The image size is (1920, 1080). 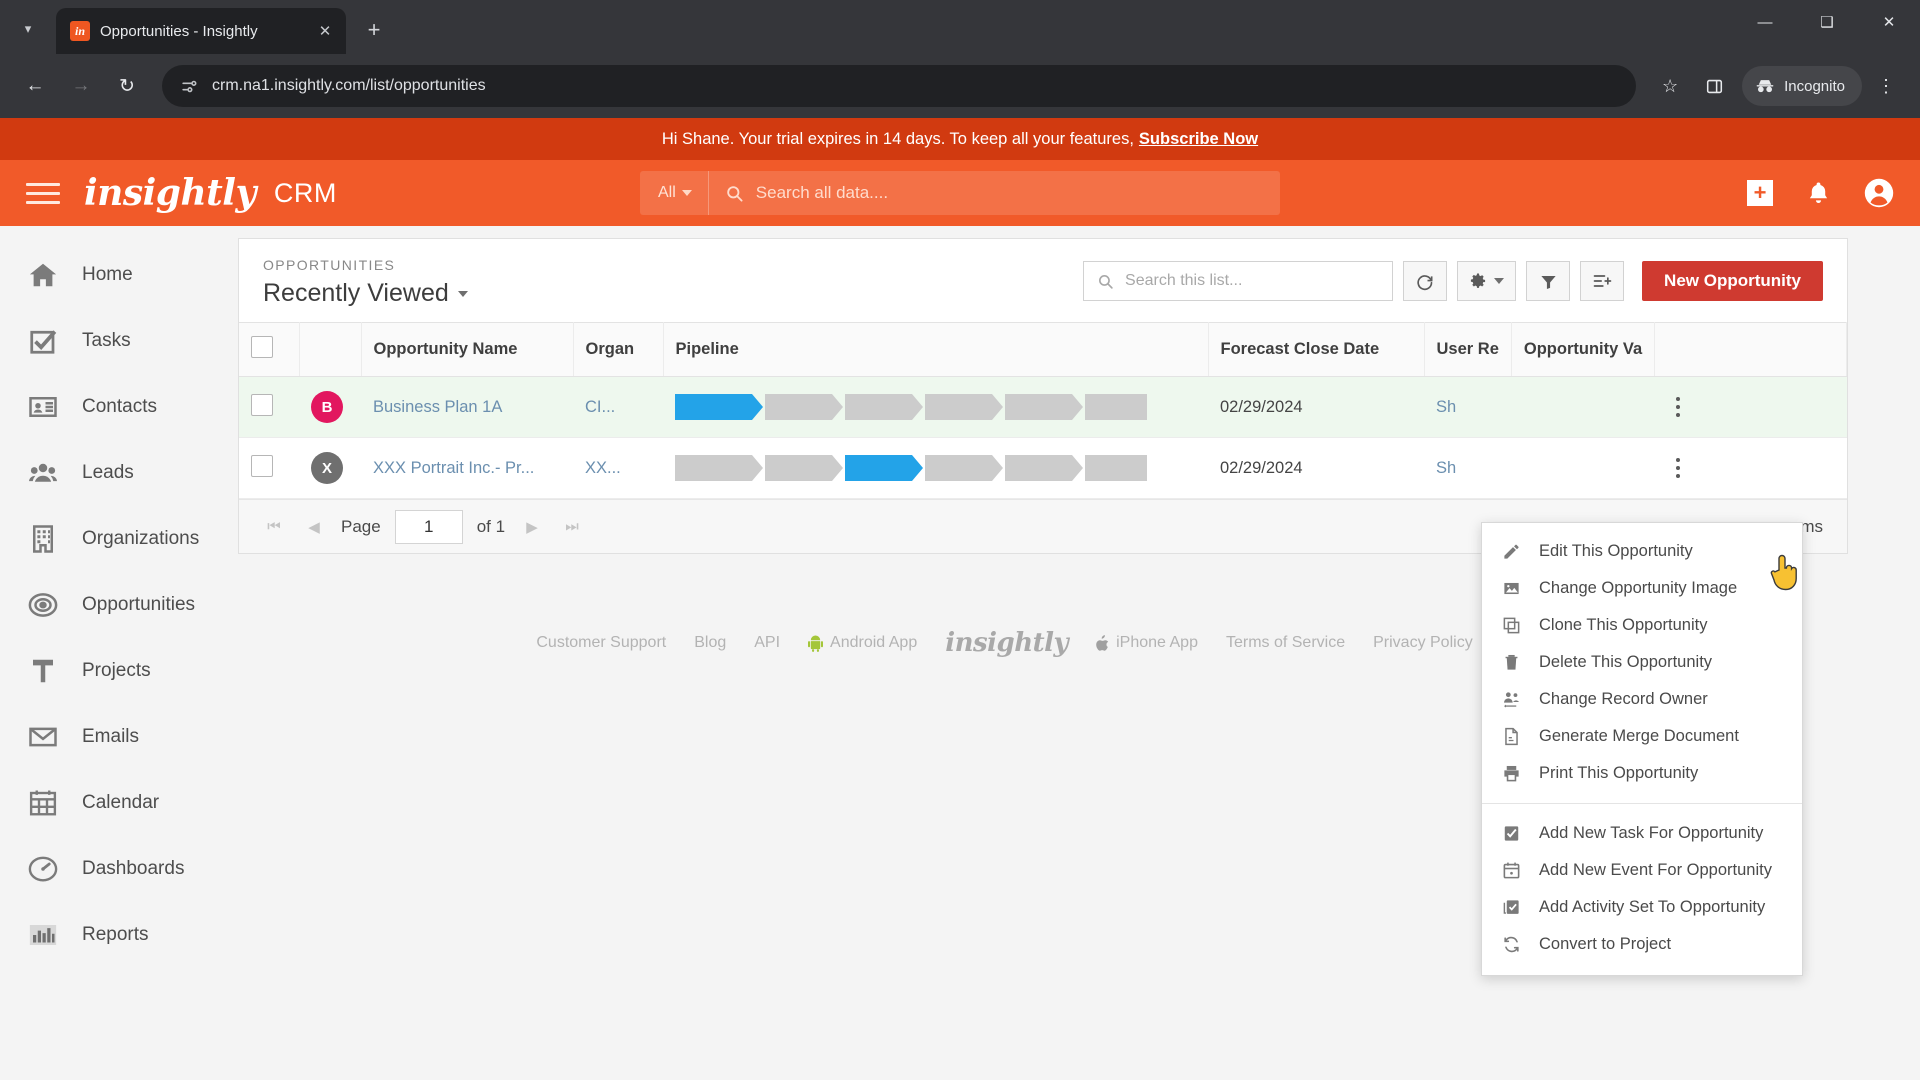 What do you see at coordinates (601, 643) in the screenshot?
I see `footer-link-customer-support: Customer Support` at bounding box center [601, 643].